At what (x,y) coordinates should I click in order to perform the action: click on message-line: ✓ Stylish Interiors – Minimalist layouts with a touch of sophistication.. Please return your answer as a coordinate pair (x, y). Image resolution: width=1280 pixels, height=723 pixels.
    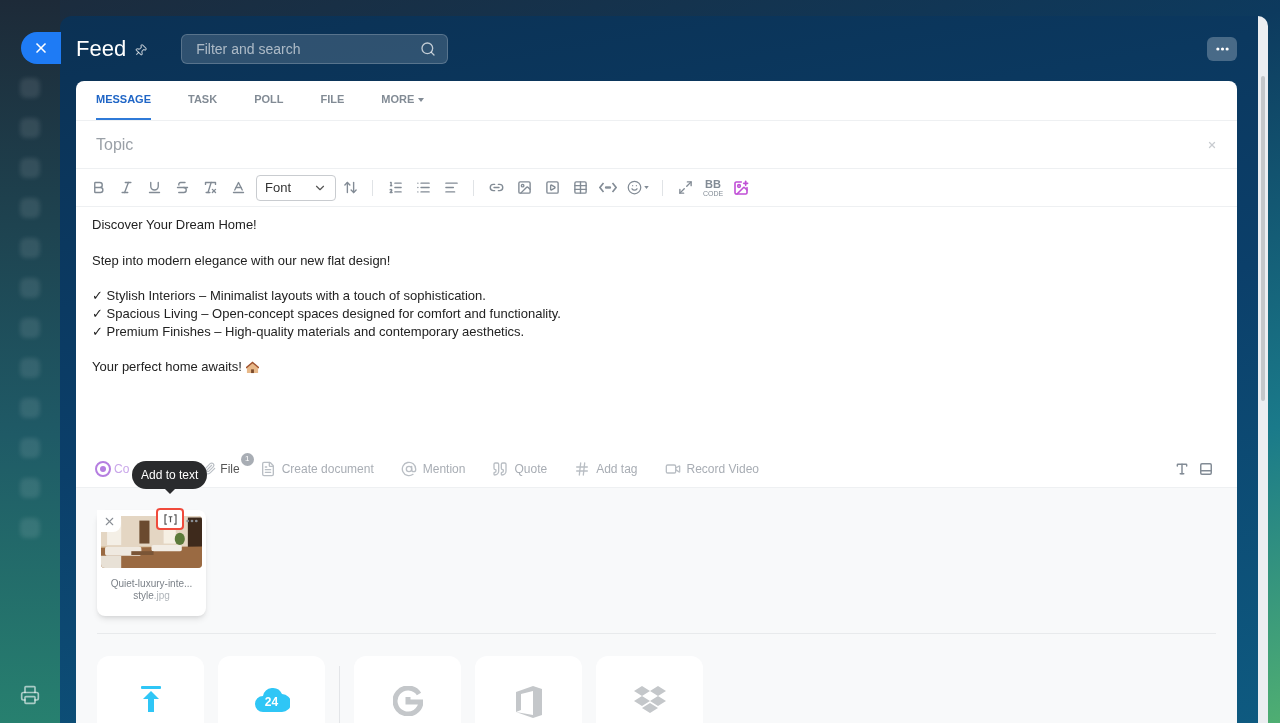
    Looking at the image, I should click on (289, 296).